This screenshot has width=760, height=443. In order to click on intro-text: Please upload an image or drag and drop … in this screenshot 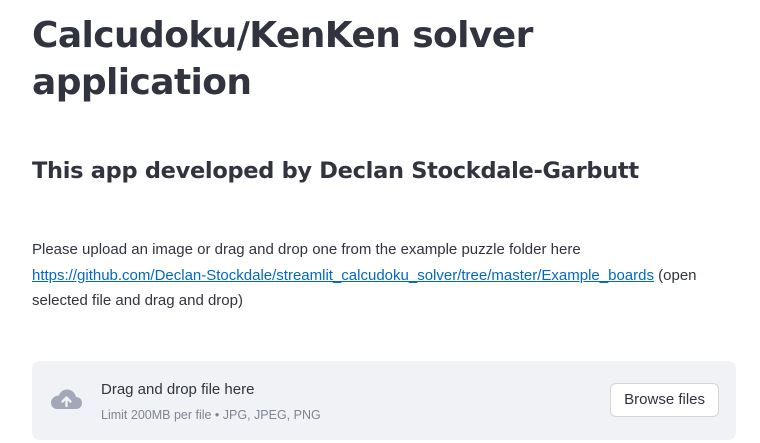, I will do `click(306, 249)`.